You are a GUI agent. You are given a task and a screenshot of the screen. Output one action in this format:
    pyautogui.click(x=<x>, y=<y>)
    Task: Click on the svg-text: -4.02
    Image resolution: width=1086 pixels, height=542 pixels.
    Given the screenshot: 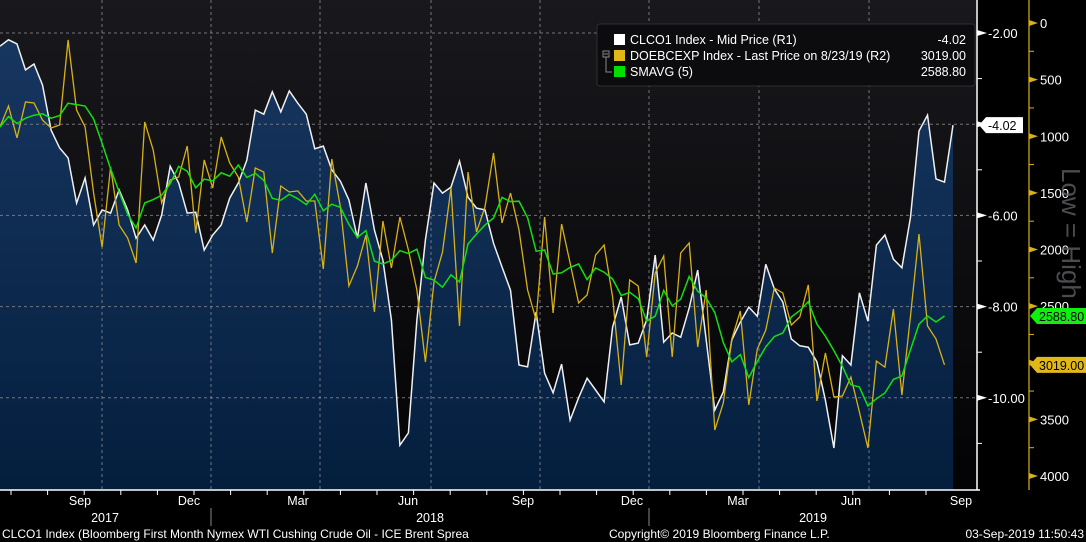 What is the action you would take?
    pyautogui.click(x=1002, y=126)
    